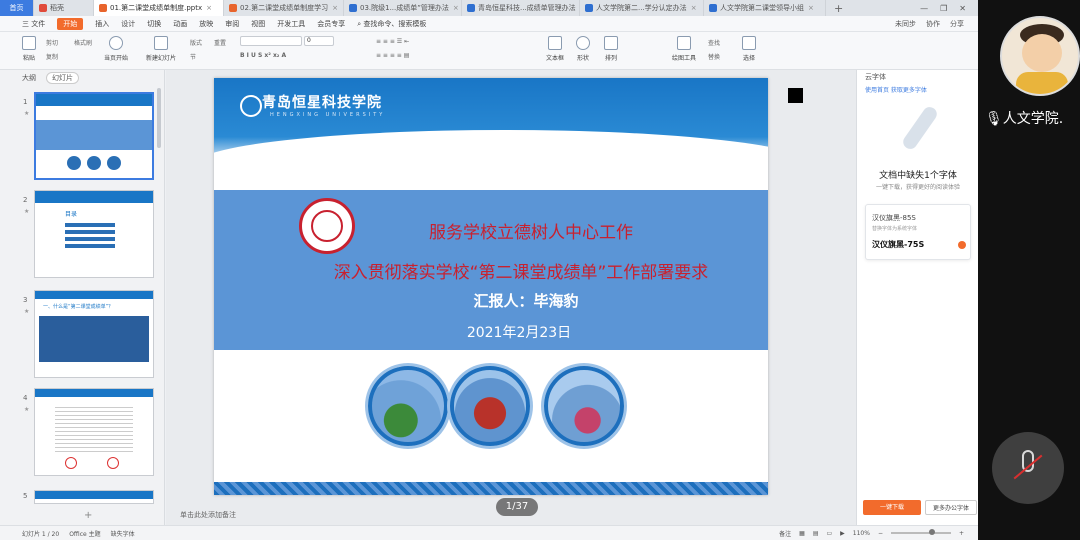 The width and height of the screenshot is (1080, 540). I want to click on notes-toggle: 备注, so click(785, 533).